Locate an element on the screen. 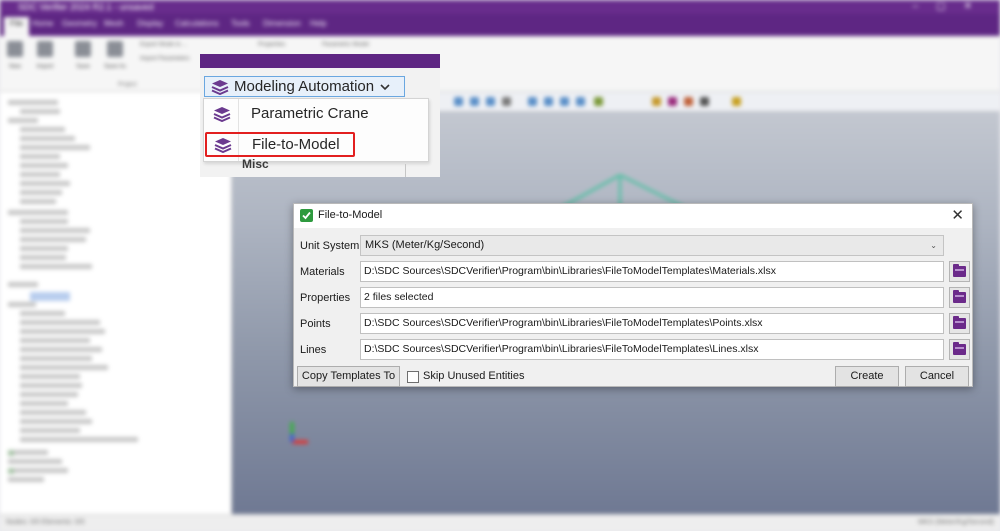 Image resolution: width=1000 pixels, height=531 pixels. import-icon is located at coordinates (45, 49).